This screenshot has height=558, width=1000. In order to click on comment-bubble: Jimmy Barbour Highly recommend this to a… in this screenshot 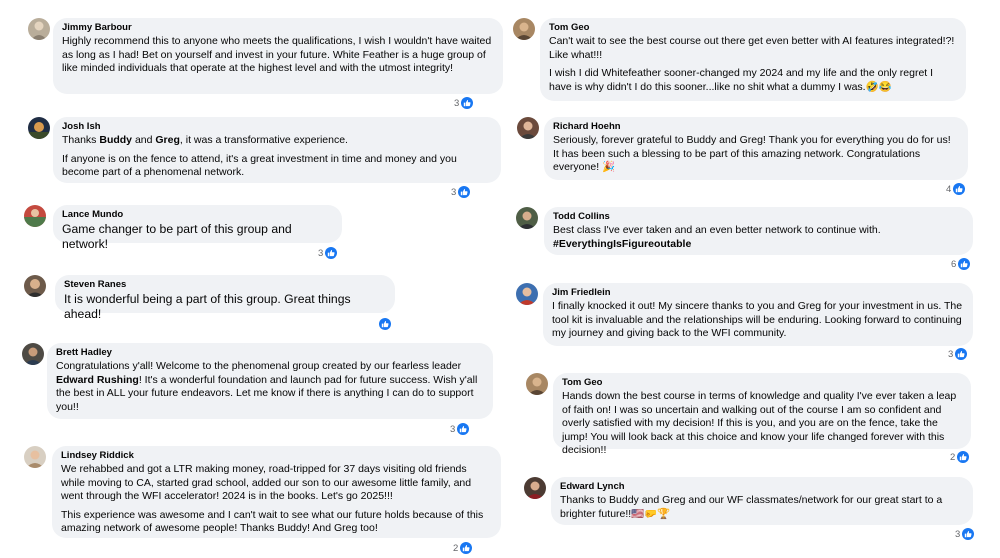, I will do `click(278, 56)`.